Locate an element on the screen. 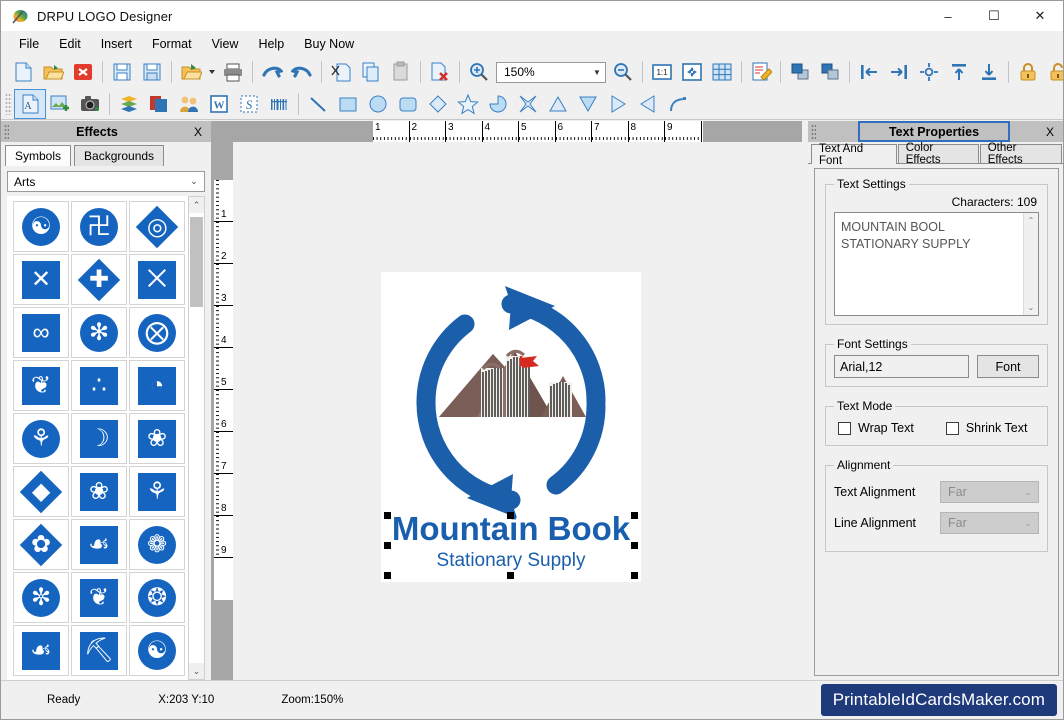  new-icon is located at coordinates (23, 72).